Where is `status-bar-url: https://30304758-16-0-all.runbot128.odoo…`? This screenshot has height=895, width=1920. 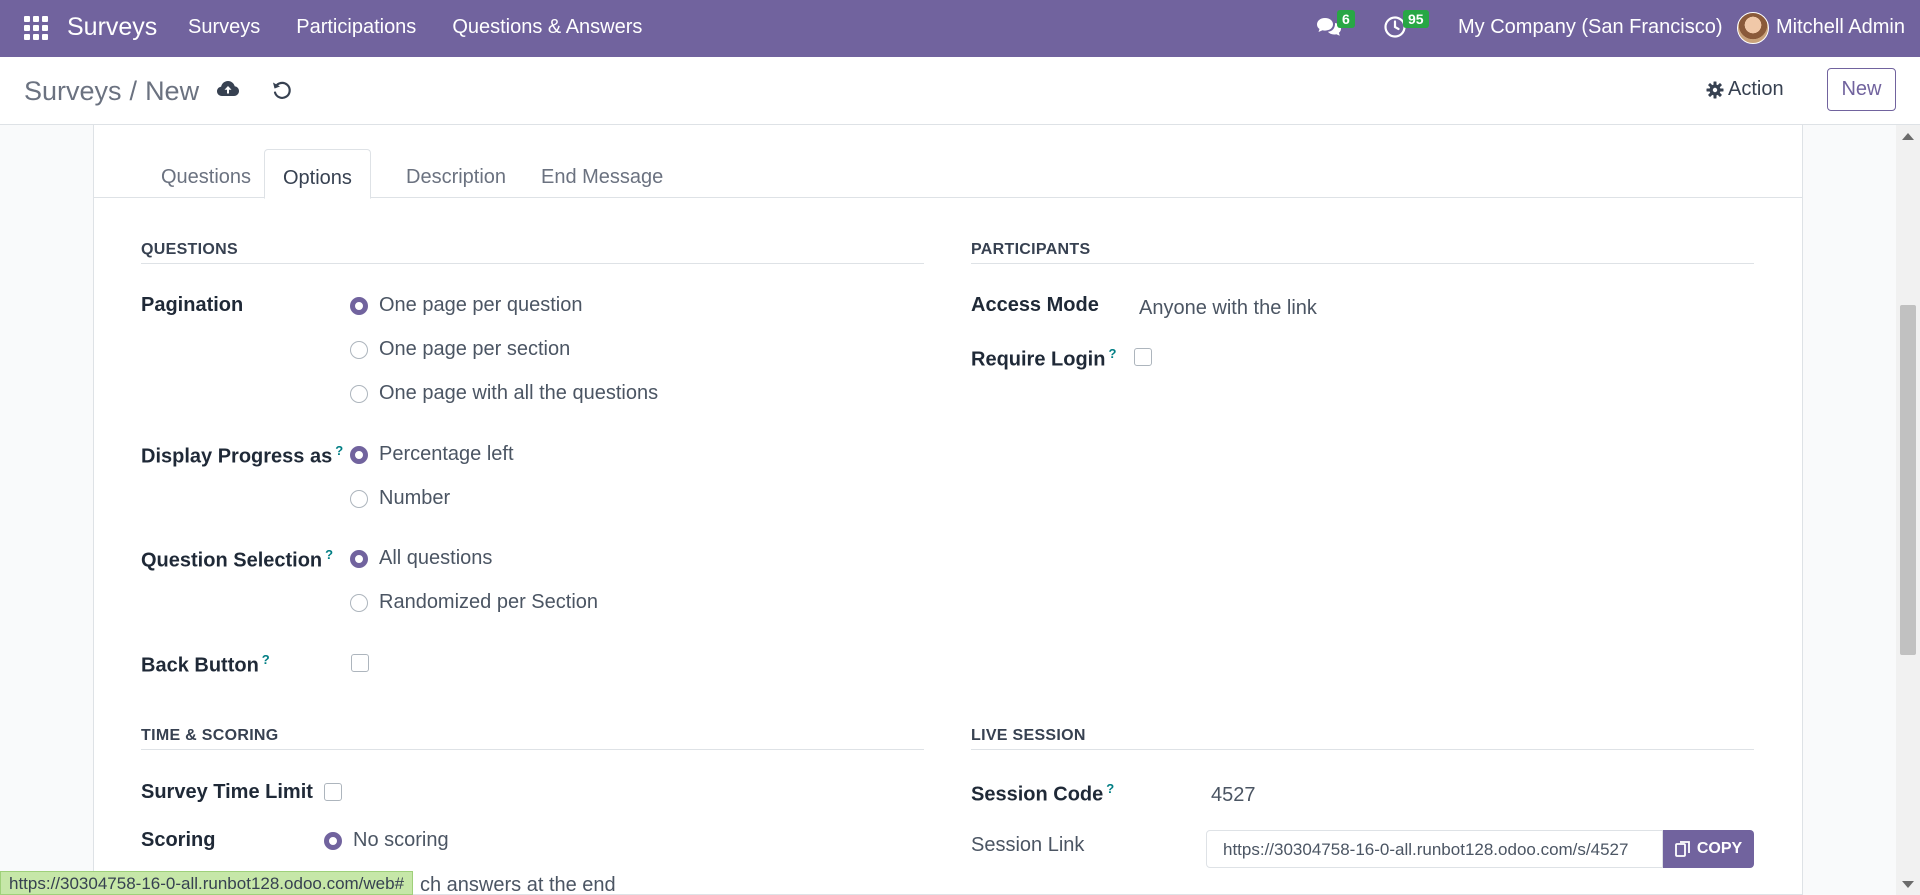 status-bar-url: https://30304758-16-0-all.runbot128.odoo… is located at coordinates (207, 883).